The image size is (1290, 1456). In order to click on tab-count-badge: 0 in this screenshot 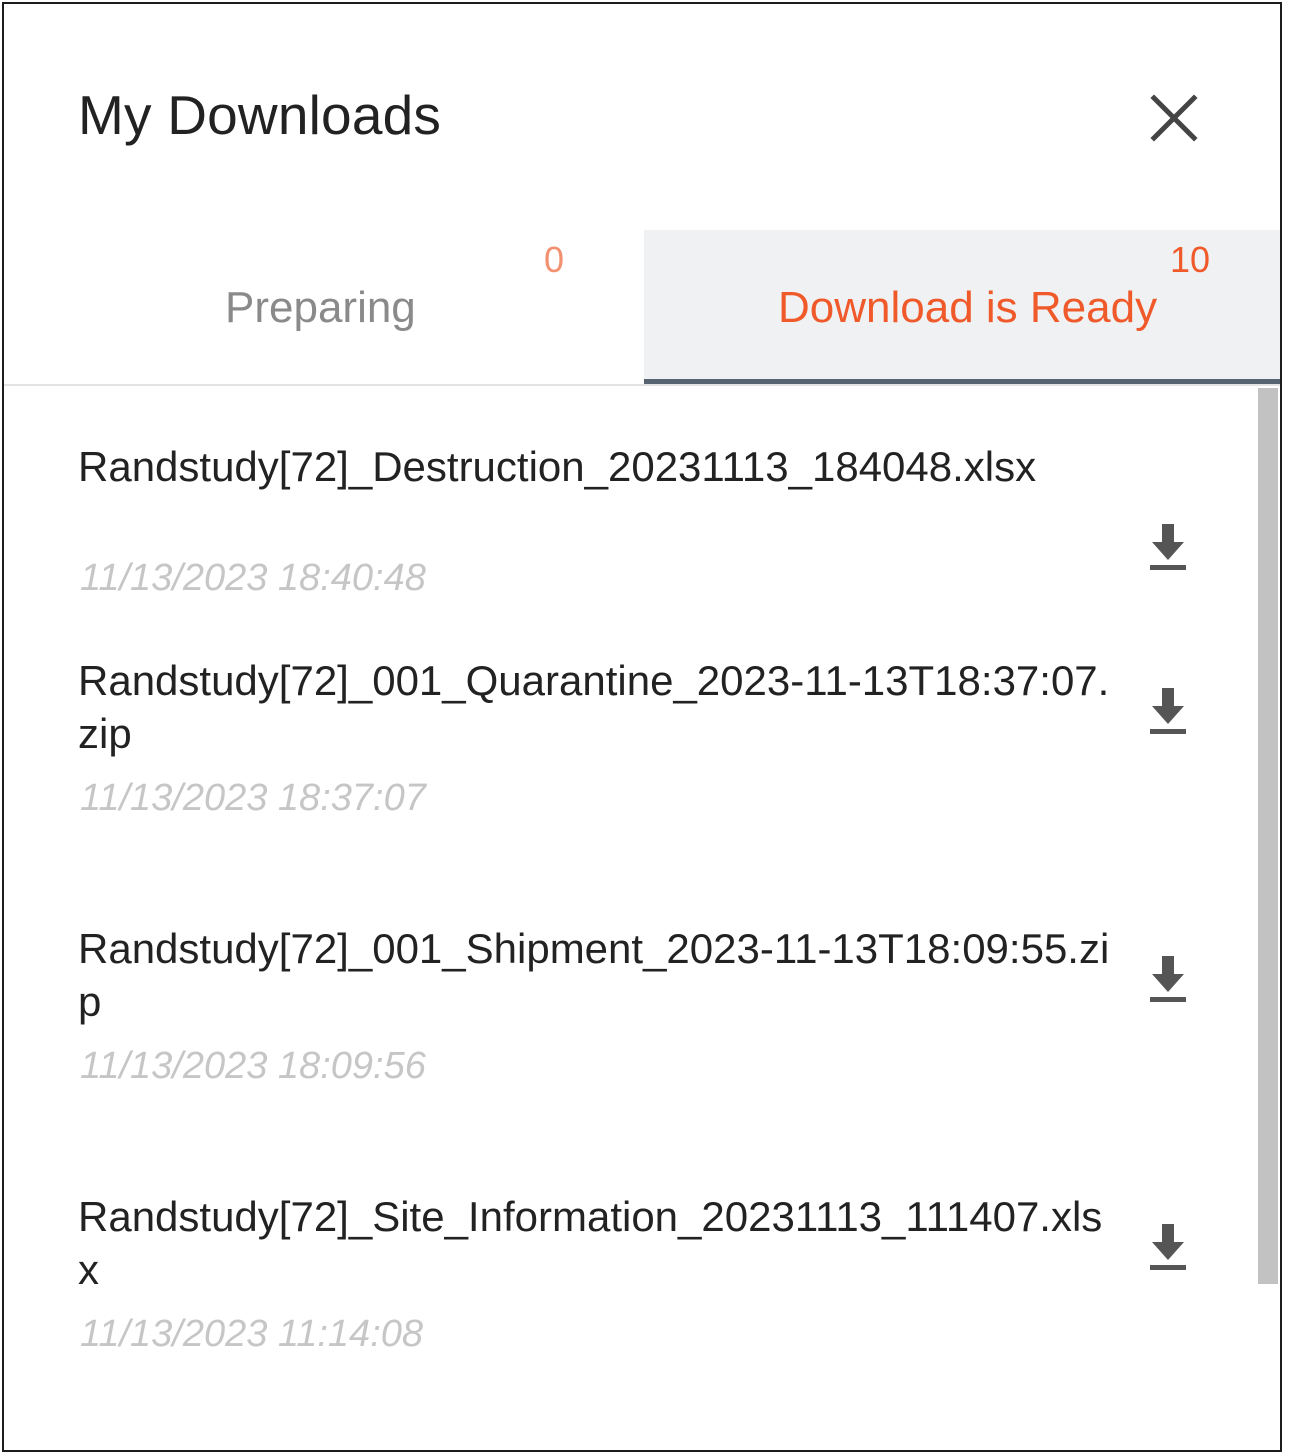, I will do `click(554, 259)`.